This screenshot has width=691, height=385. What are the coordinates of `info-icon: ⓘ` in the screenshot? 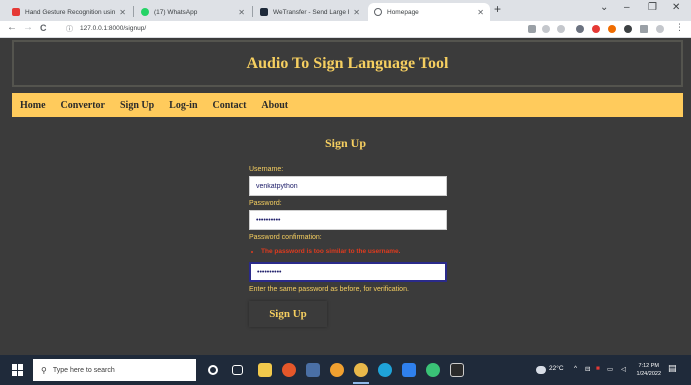 It's located at (69, 29).